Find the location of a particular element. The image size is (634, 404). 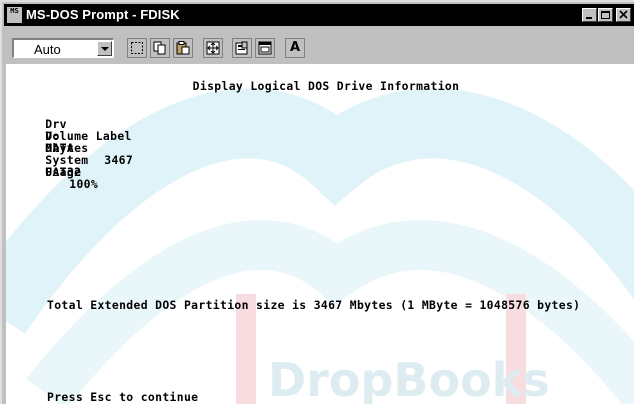

toolbar: Auto A is located at coordinates (319, 45).